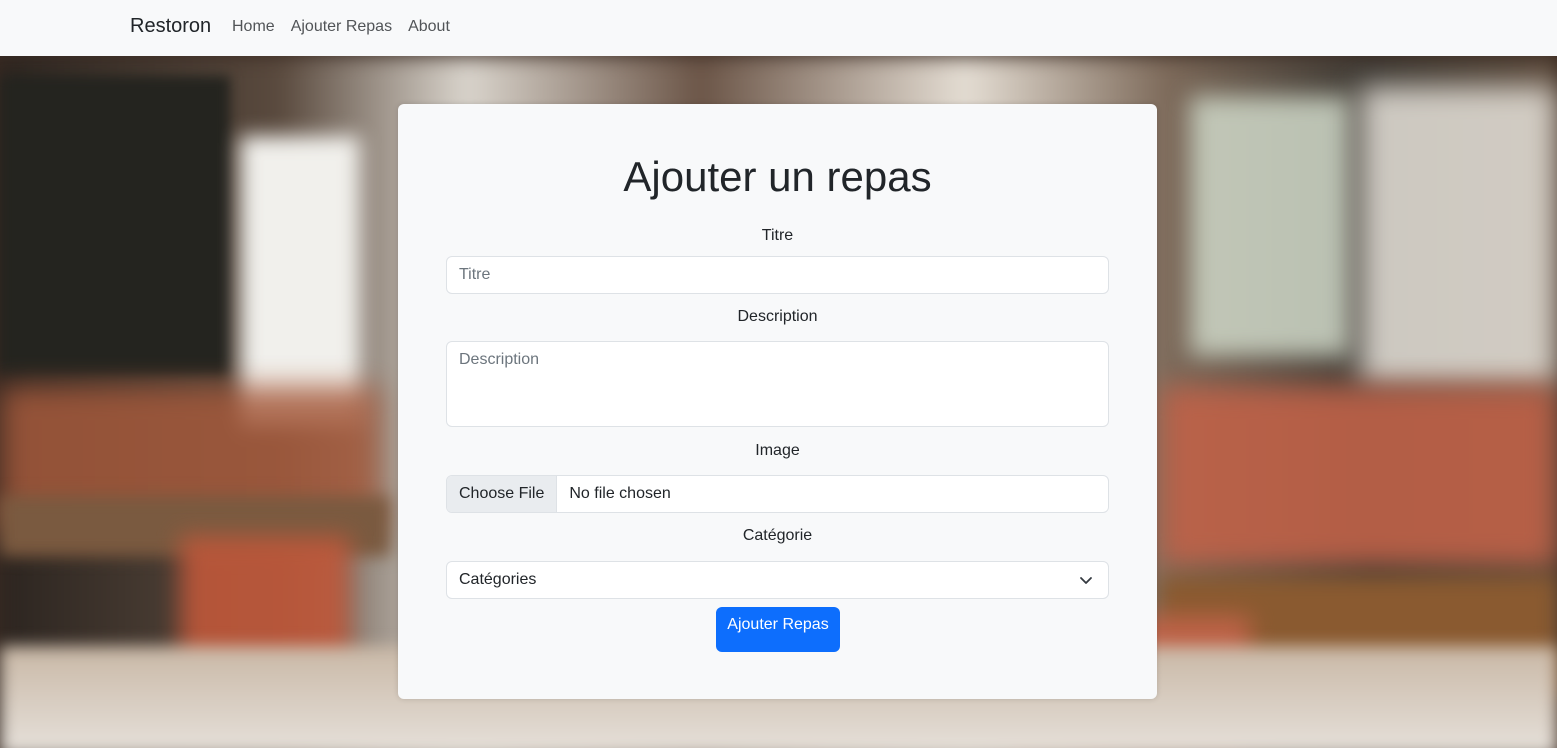 Image resolution: width=1557 pixels, height=748 pixels. What do you see at coordinates (778, 28) in the screenshot?
I see `navbar: Restoron Home Ajouter Repas About` at bounding box center [778, 28].